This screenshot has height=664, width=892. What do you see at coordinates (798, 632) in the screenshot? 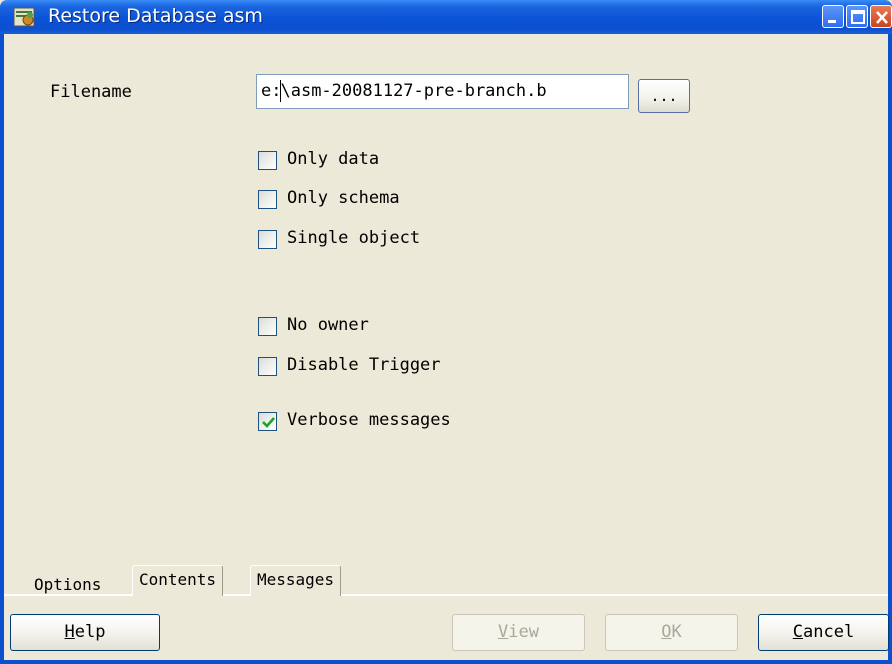
I see `cancel-mnemonic: C` at bounding box center [798, 632].